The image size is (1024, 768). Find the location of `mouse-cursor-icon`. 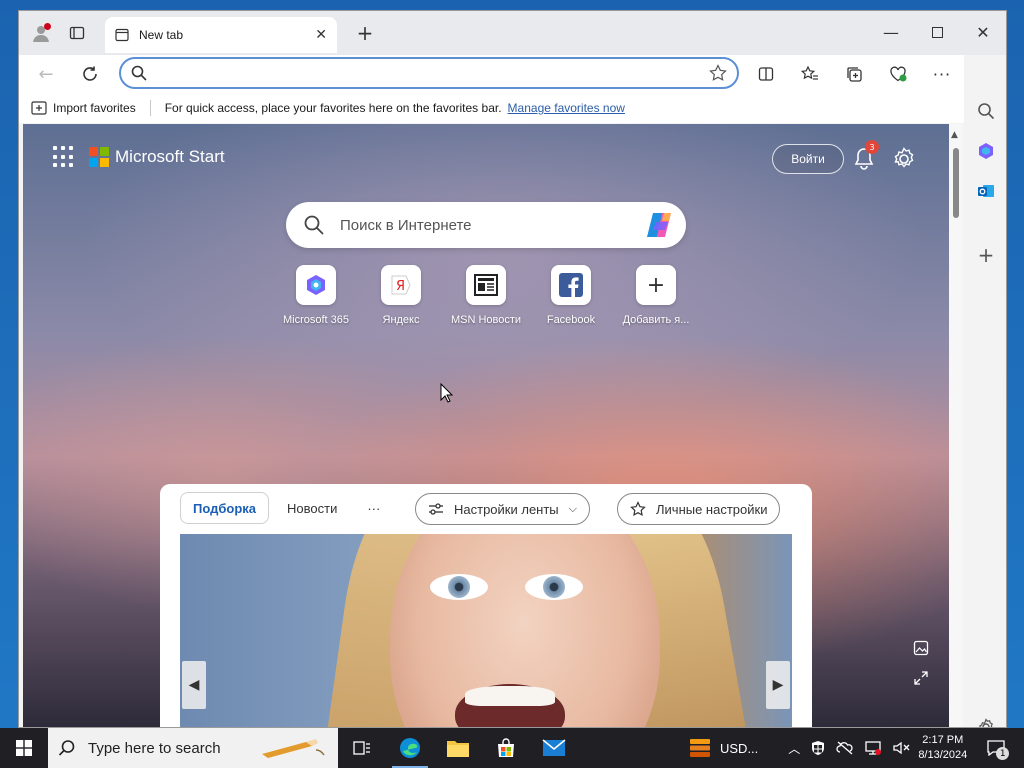

mouse-cursor-icon is located at coordinates (447, 393).